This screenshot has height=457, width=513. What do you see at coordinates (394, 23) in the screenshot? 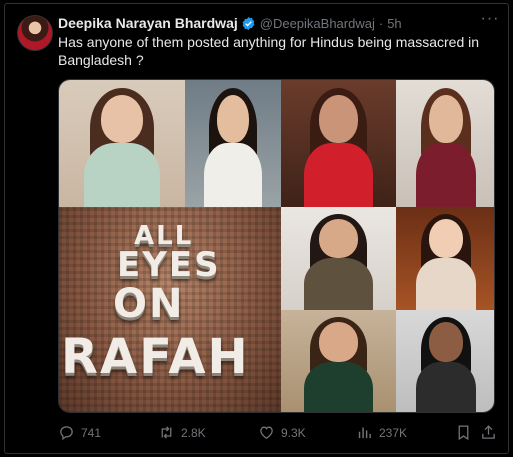
I see `timestamp: 5h` at bounding box center [394, 23].